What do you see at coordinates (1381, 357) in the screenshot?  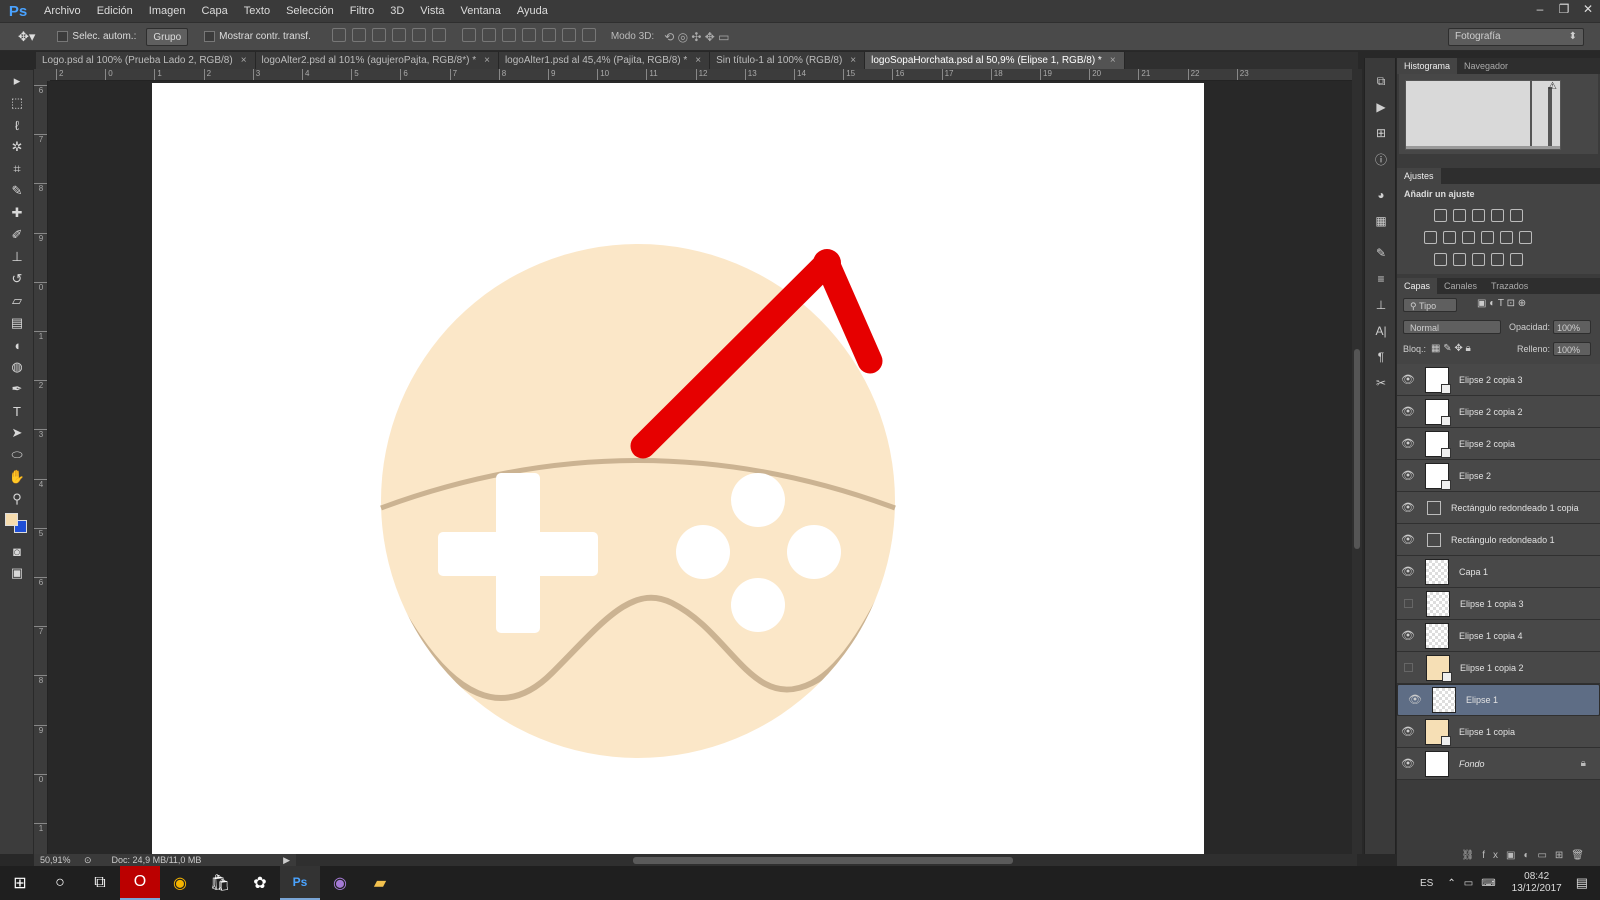 I see `paragraph-panel-icon: ¶` at bounding box center [1381, 357].